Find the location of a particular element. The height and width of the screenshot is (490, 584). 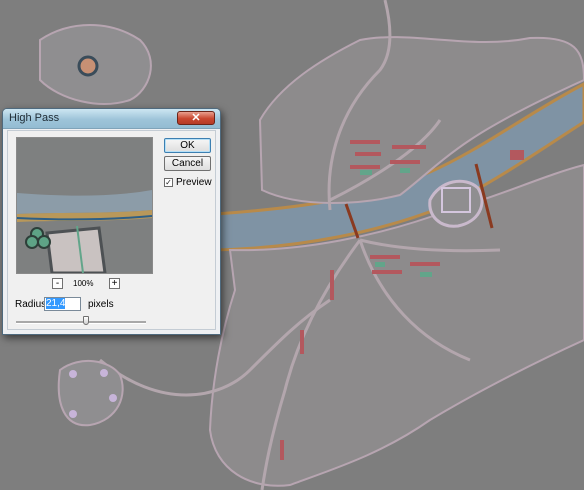

cancel-button: Cancel is located at coordinates (187, 163).